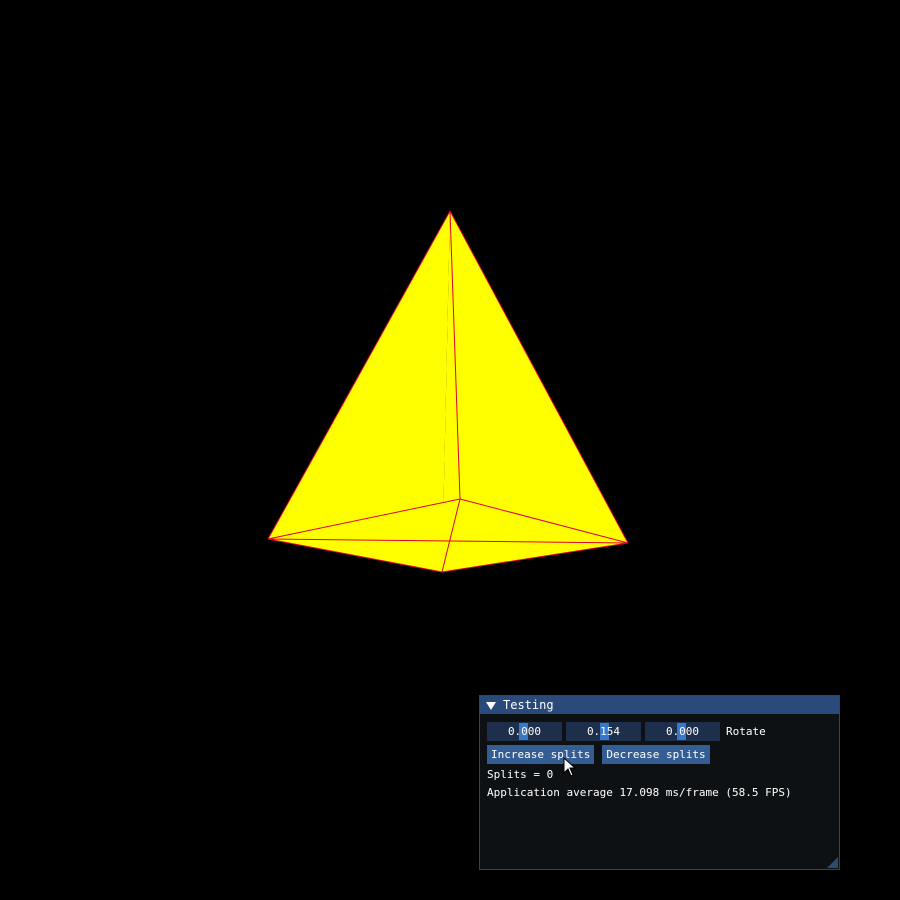  I want to click on increase-splits-button: Increase splits, so click(541, 754).